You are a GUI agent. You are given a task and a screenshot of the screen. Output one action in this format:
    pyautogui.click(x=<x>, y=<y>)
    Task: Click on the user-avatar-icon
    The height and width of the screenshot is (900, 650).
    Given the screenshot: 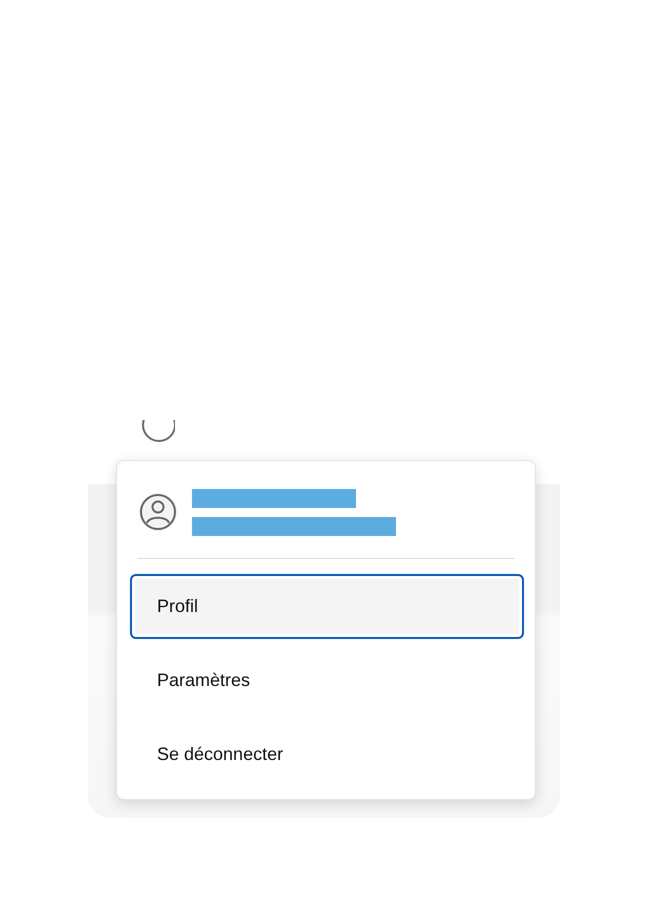 What is the action you would take?
    pyautogui.click(x=158, y=512)
    